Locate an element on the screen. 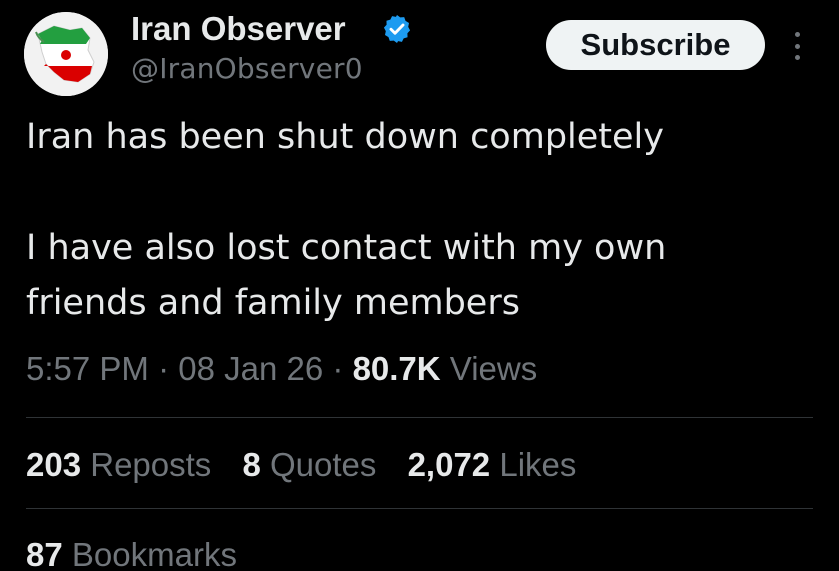 This screenshot has width=839, height=571. bookmarks-label: Bookmarks is located at coordinates (154, 553).